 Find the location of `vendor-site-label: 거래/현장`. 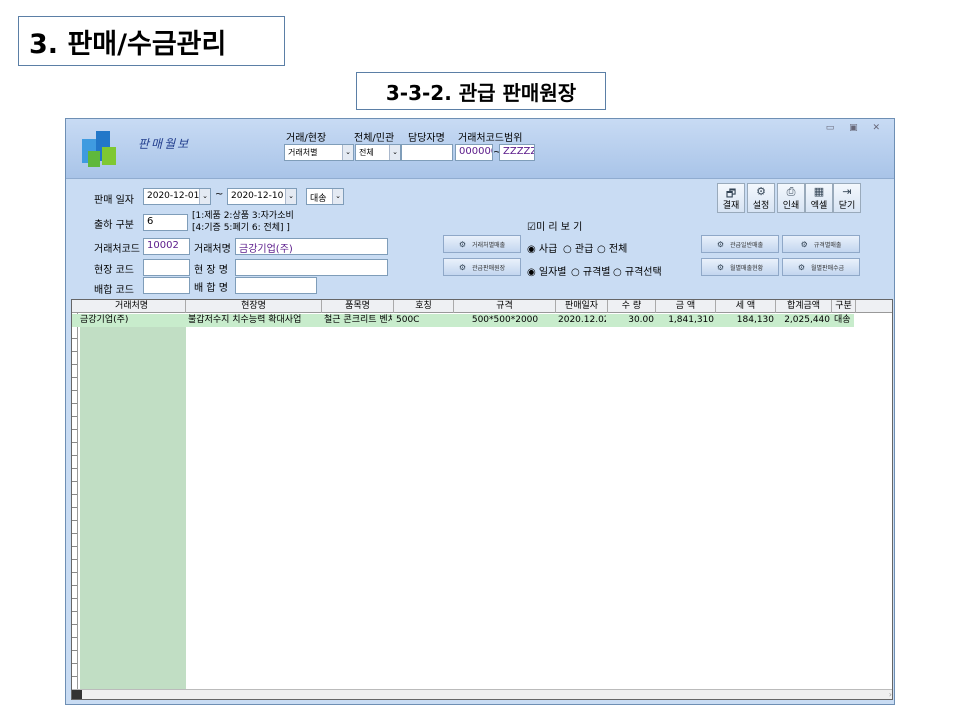

vendor-site-label: 거래/현장 is located at coordinates (306, 138).